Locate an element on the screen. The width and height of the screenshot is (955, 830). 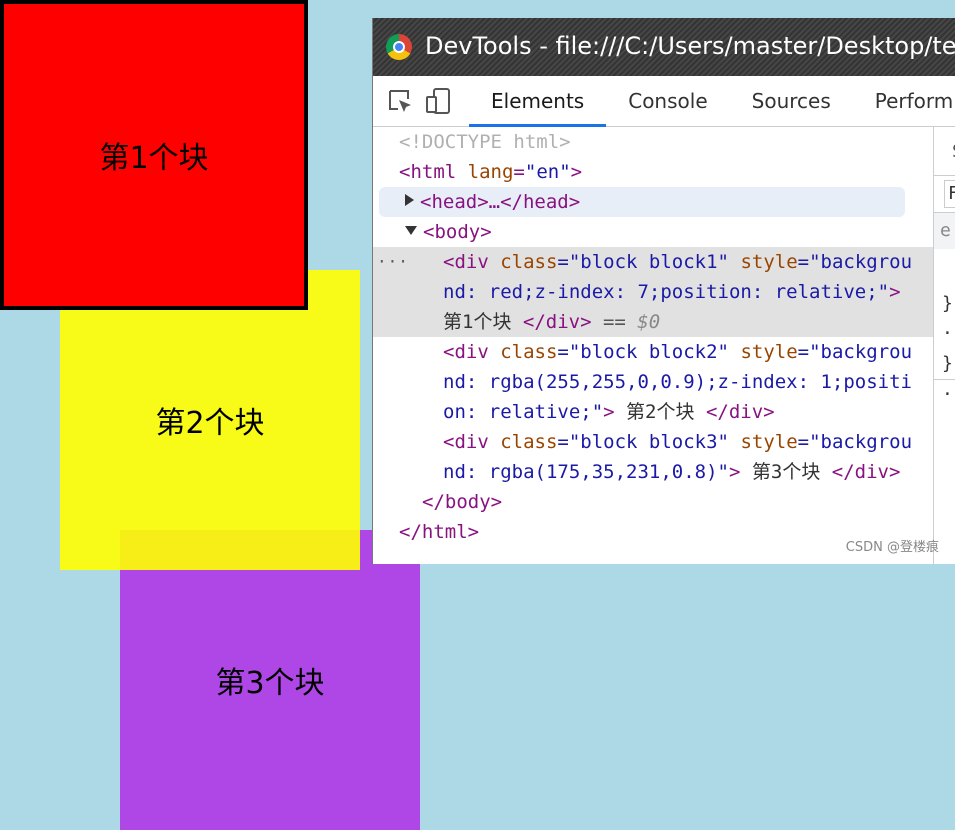
expand-arrow-icon is located at coordinates (409, 200).